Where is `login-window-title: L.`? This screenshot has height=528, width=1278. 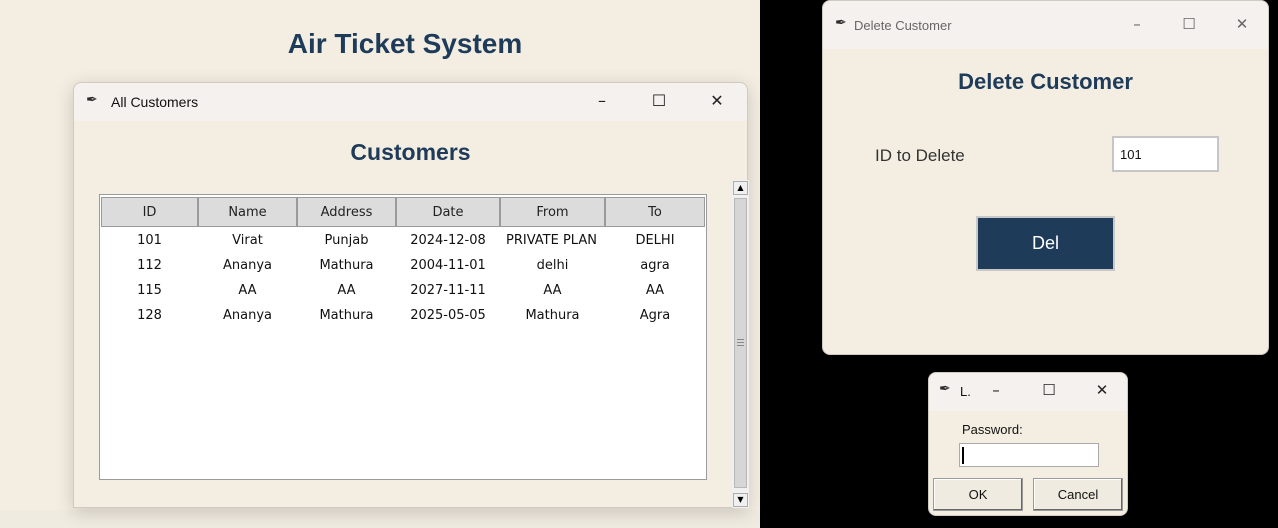 login-window-title: L. is located at coordinates (965, 391).